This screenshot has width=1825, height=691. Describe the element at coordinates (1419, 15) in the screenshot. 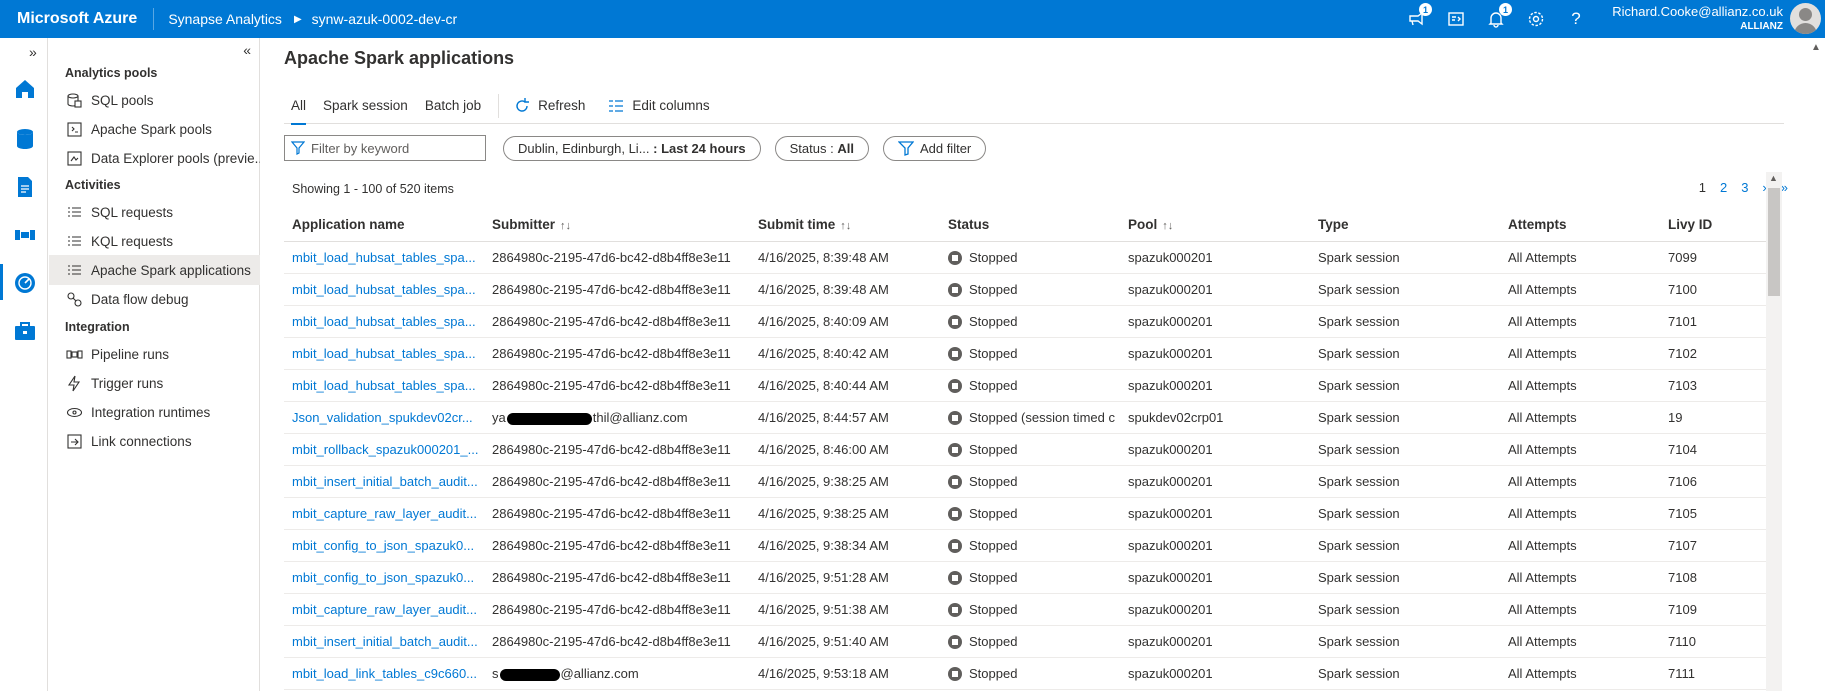

I see `feedback-icon: 1` at that location.